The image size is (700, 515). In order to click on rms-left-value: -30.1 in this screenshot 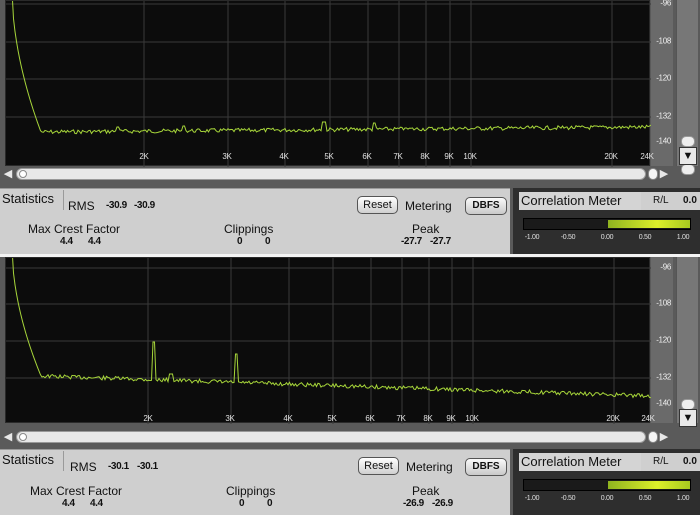, I will do `click(118, 466)`.